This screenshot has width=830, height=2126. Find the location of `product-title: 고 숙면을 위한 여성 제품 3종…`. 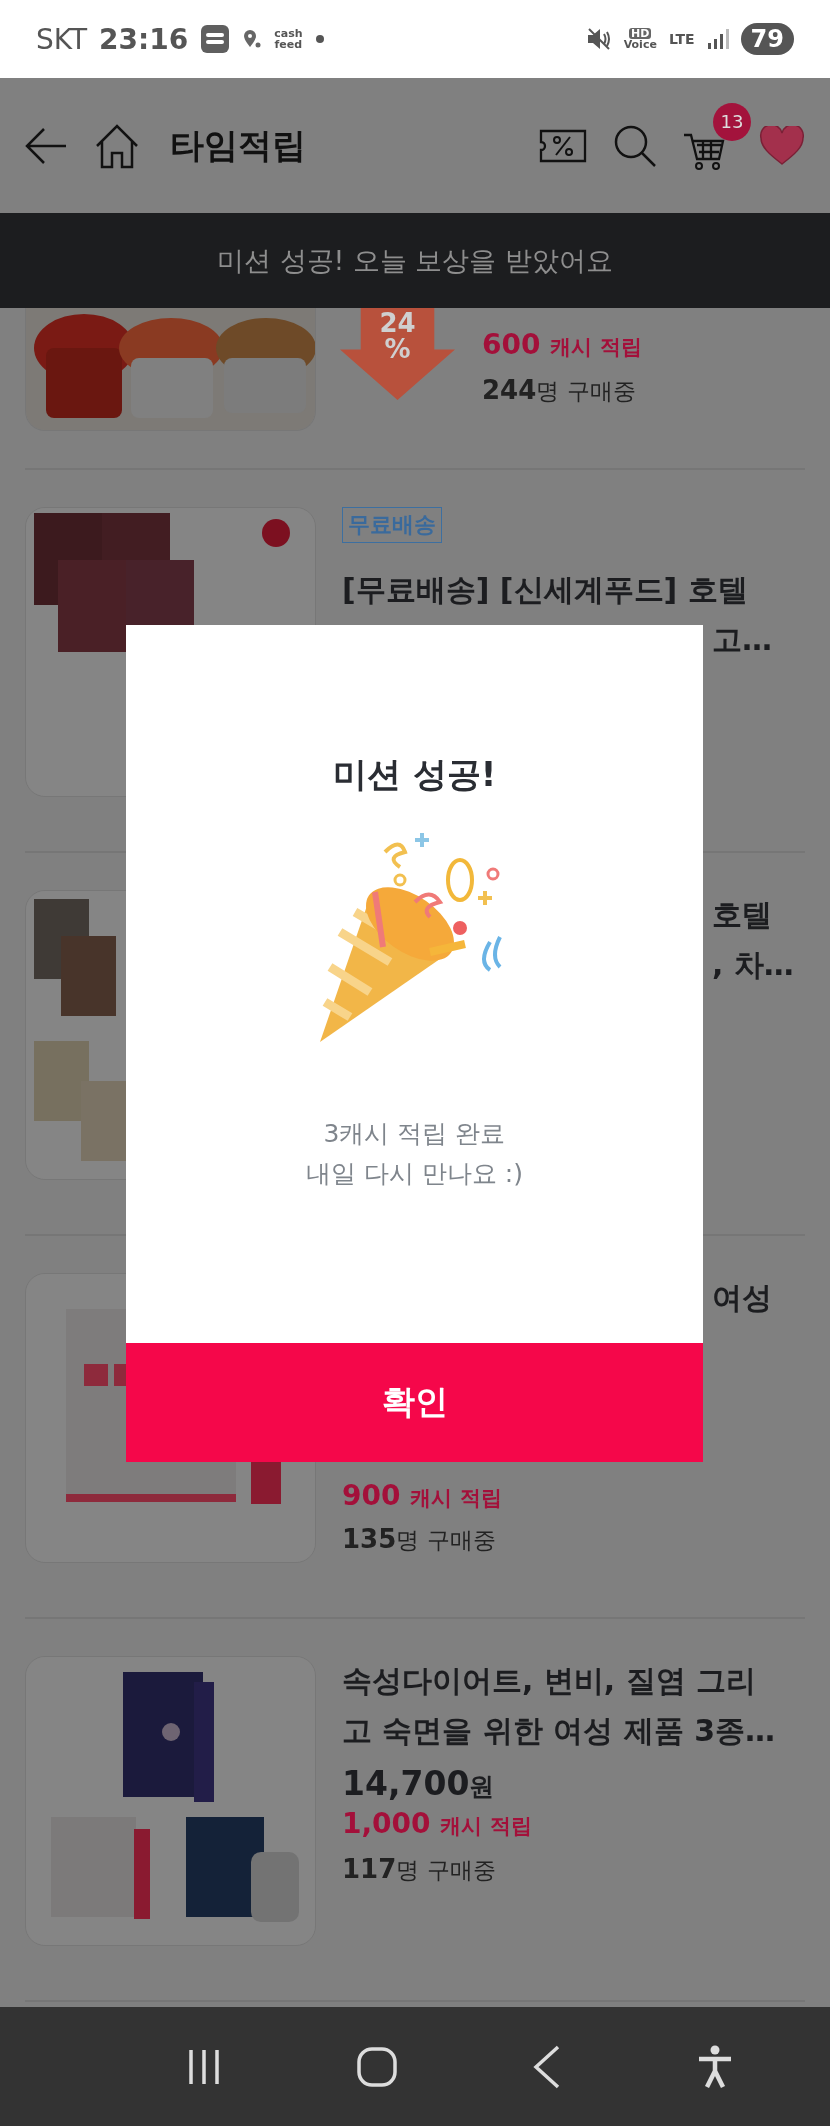

product-title: 고 숙면을 위한 여성 제품 3종… is located at coordinates (559, 1731).